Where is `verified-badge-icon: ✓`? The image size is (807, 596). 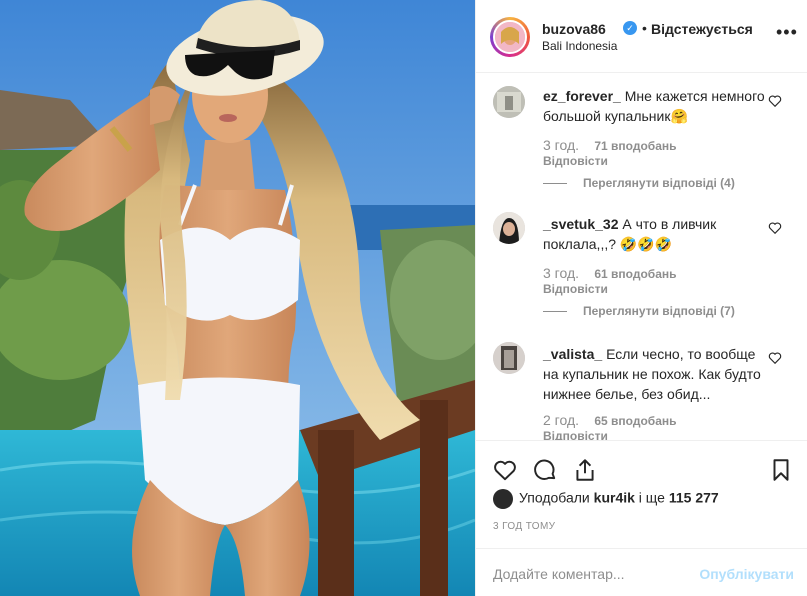 verified-badge-icon: ✓ is located at coordinates (630, 28).